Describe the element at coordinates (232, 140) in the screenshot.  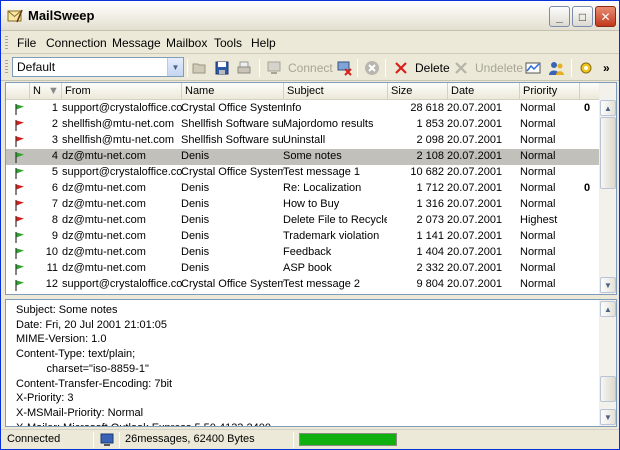
I see `message-name: Shellfish Software support` at that location.